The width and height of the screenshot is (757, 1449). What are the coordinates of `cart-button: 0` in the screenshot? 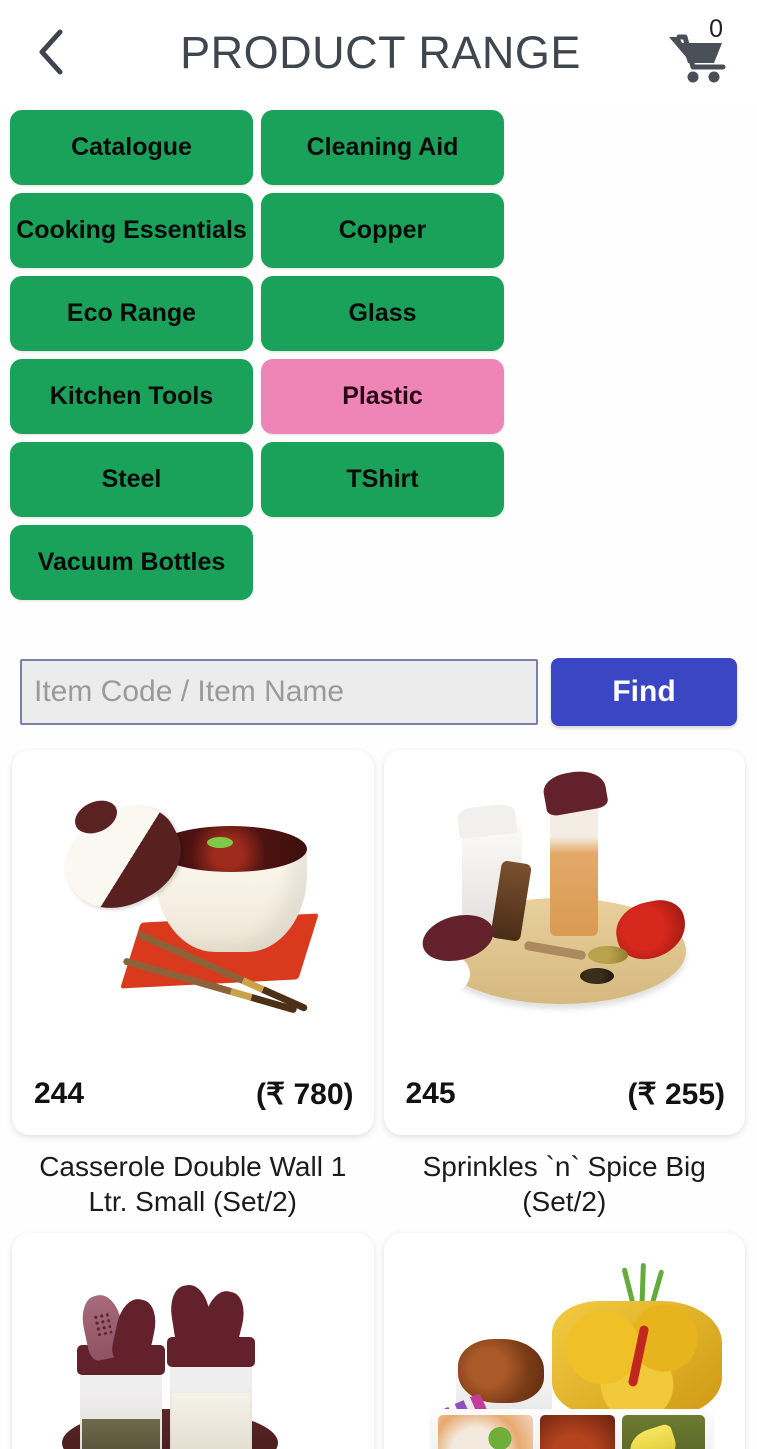 It's located at (689, 50).